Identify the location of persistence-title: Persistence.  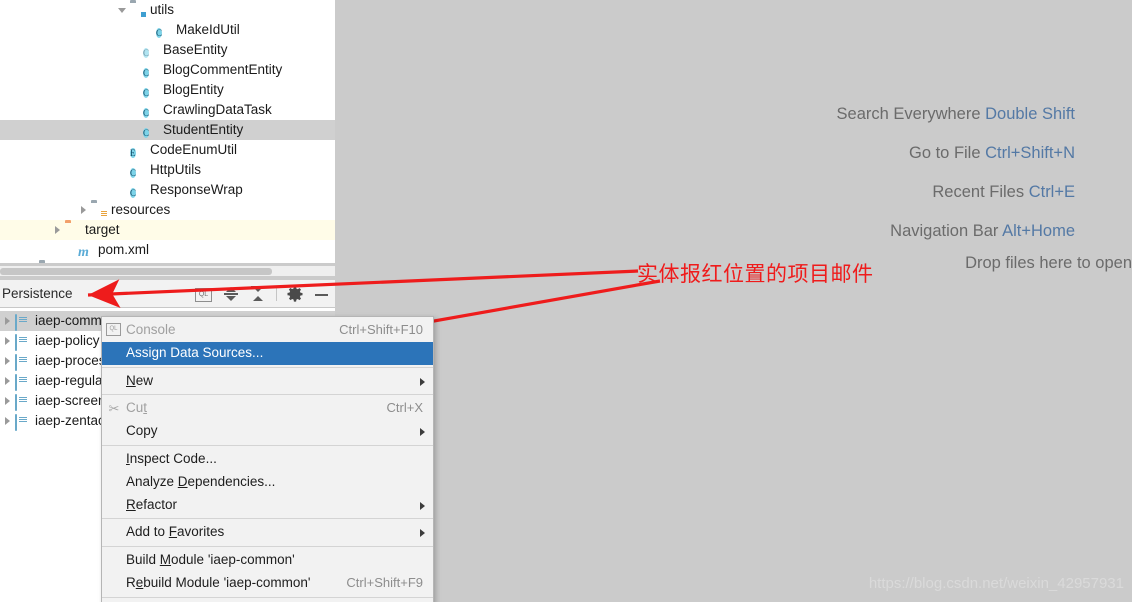
(37, 293).